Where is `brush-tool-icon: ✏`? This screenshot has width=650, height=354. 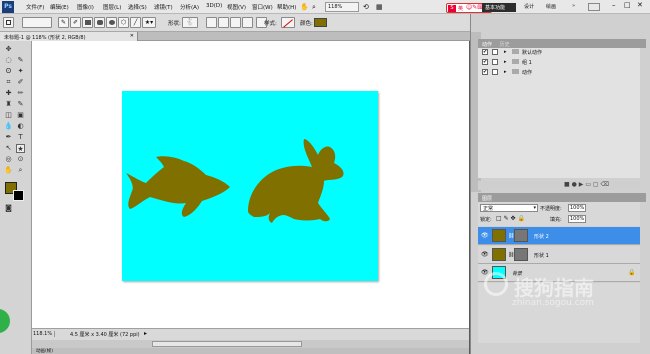 brush-tool-icon: ✏ is located at coordinates (20, 93).